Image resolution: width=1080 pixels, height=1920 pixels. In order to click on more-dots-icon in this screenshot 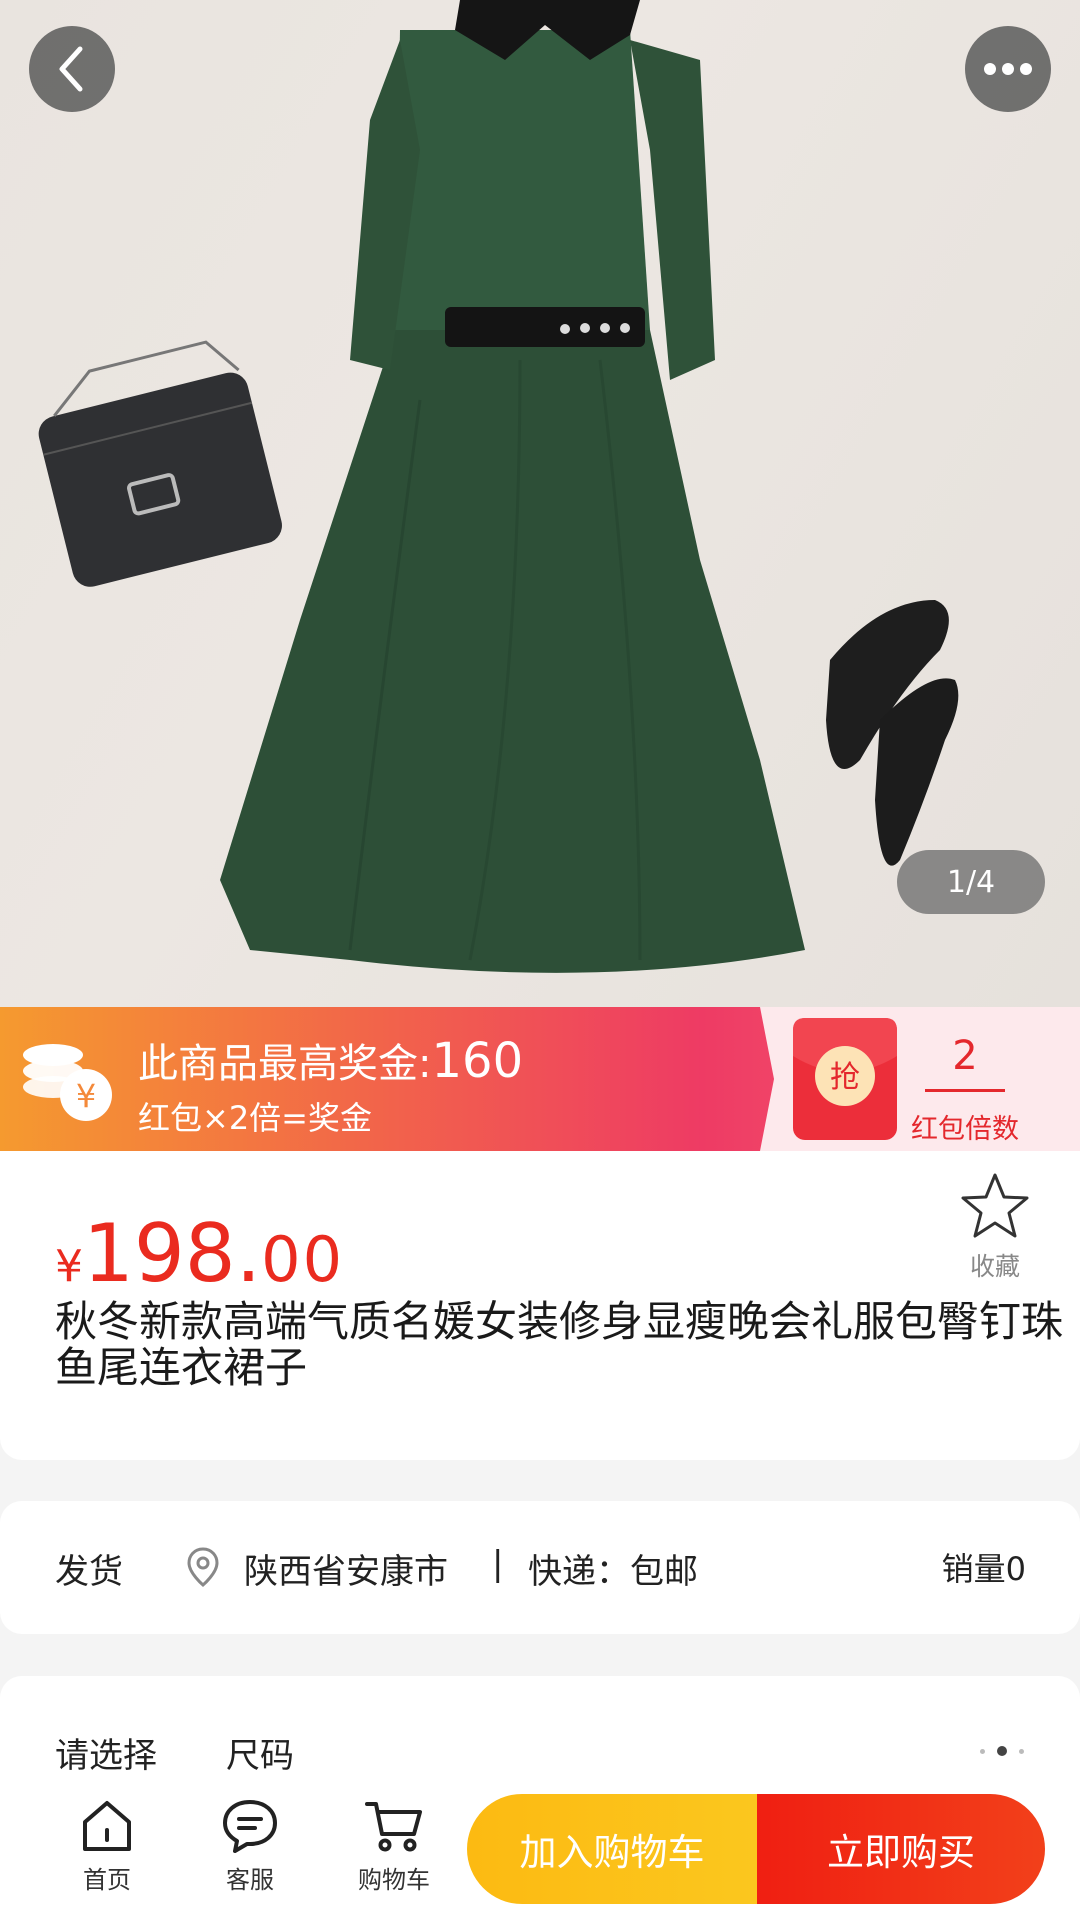, I will do `click(1008, 69)`.